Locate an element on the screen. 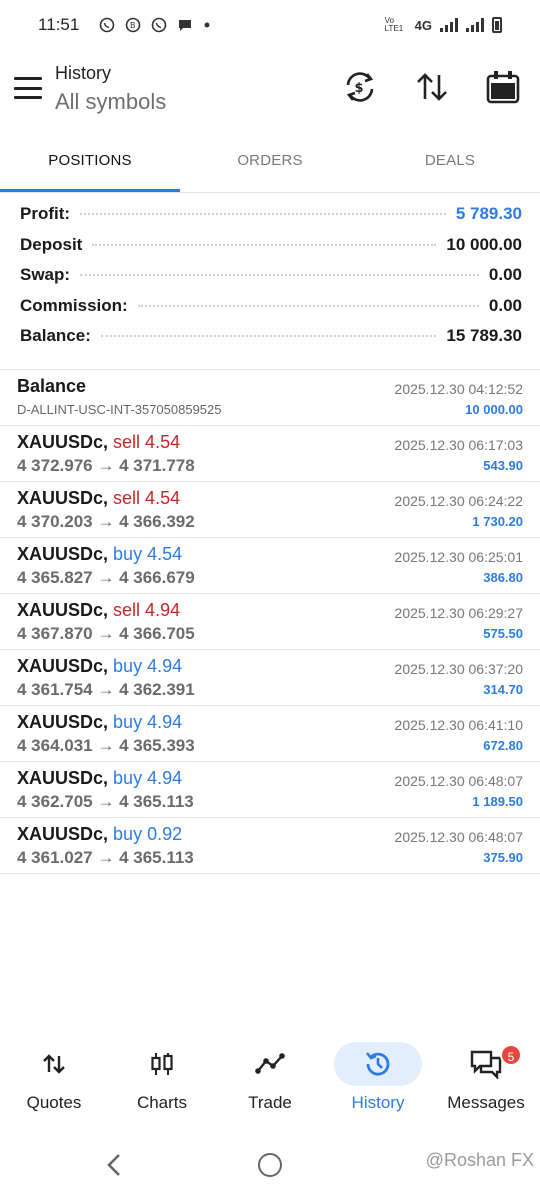 The image size is (540, 1194). history-tabs: POSITIONS ORDERS DEALS is located at coordinates (270, 161).